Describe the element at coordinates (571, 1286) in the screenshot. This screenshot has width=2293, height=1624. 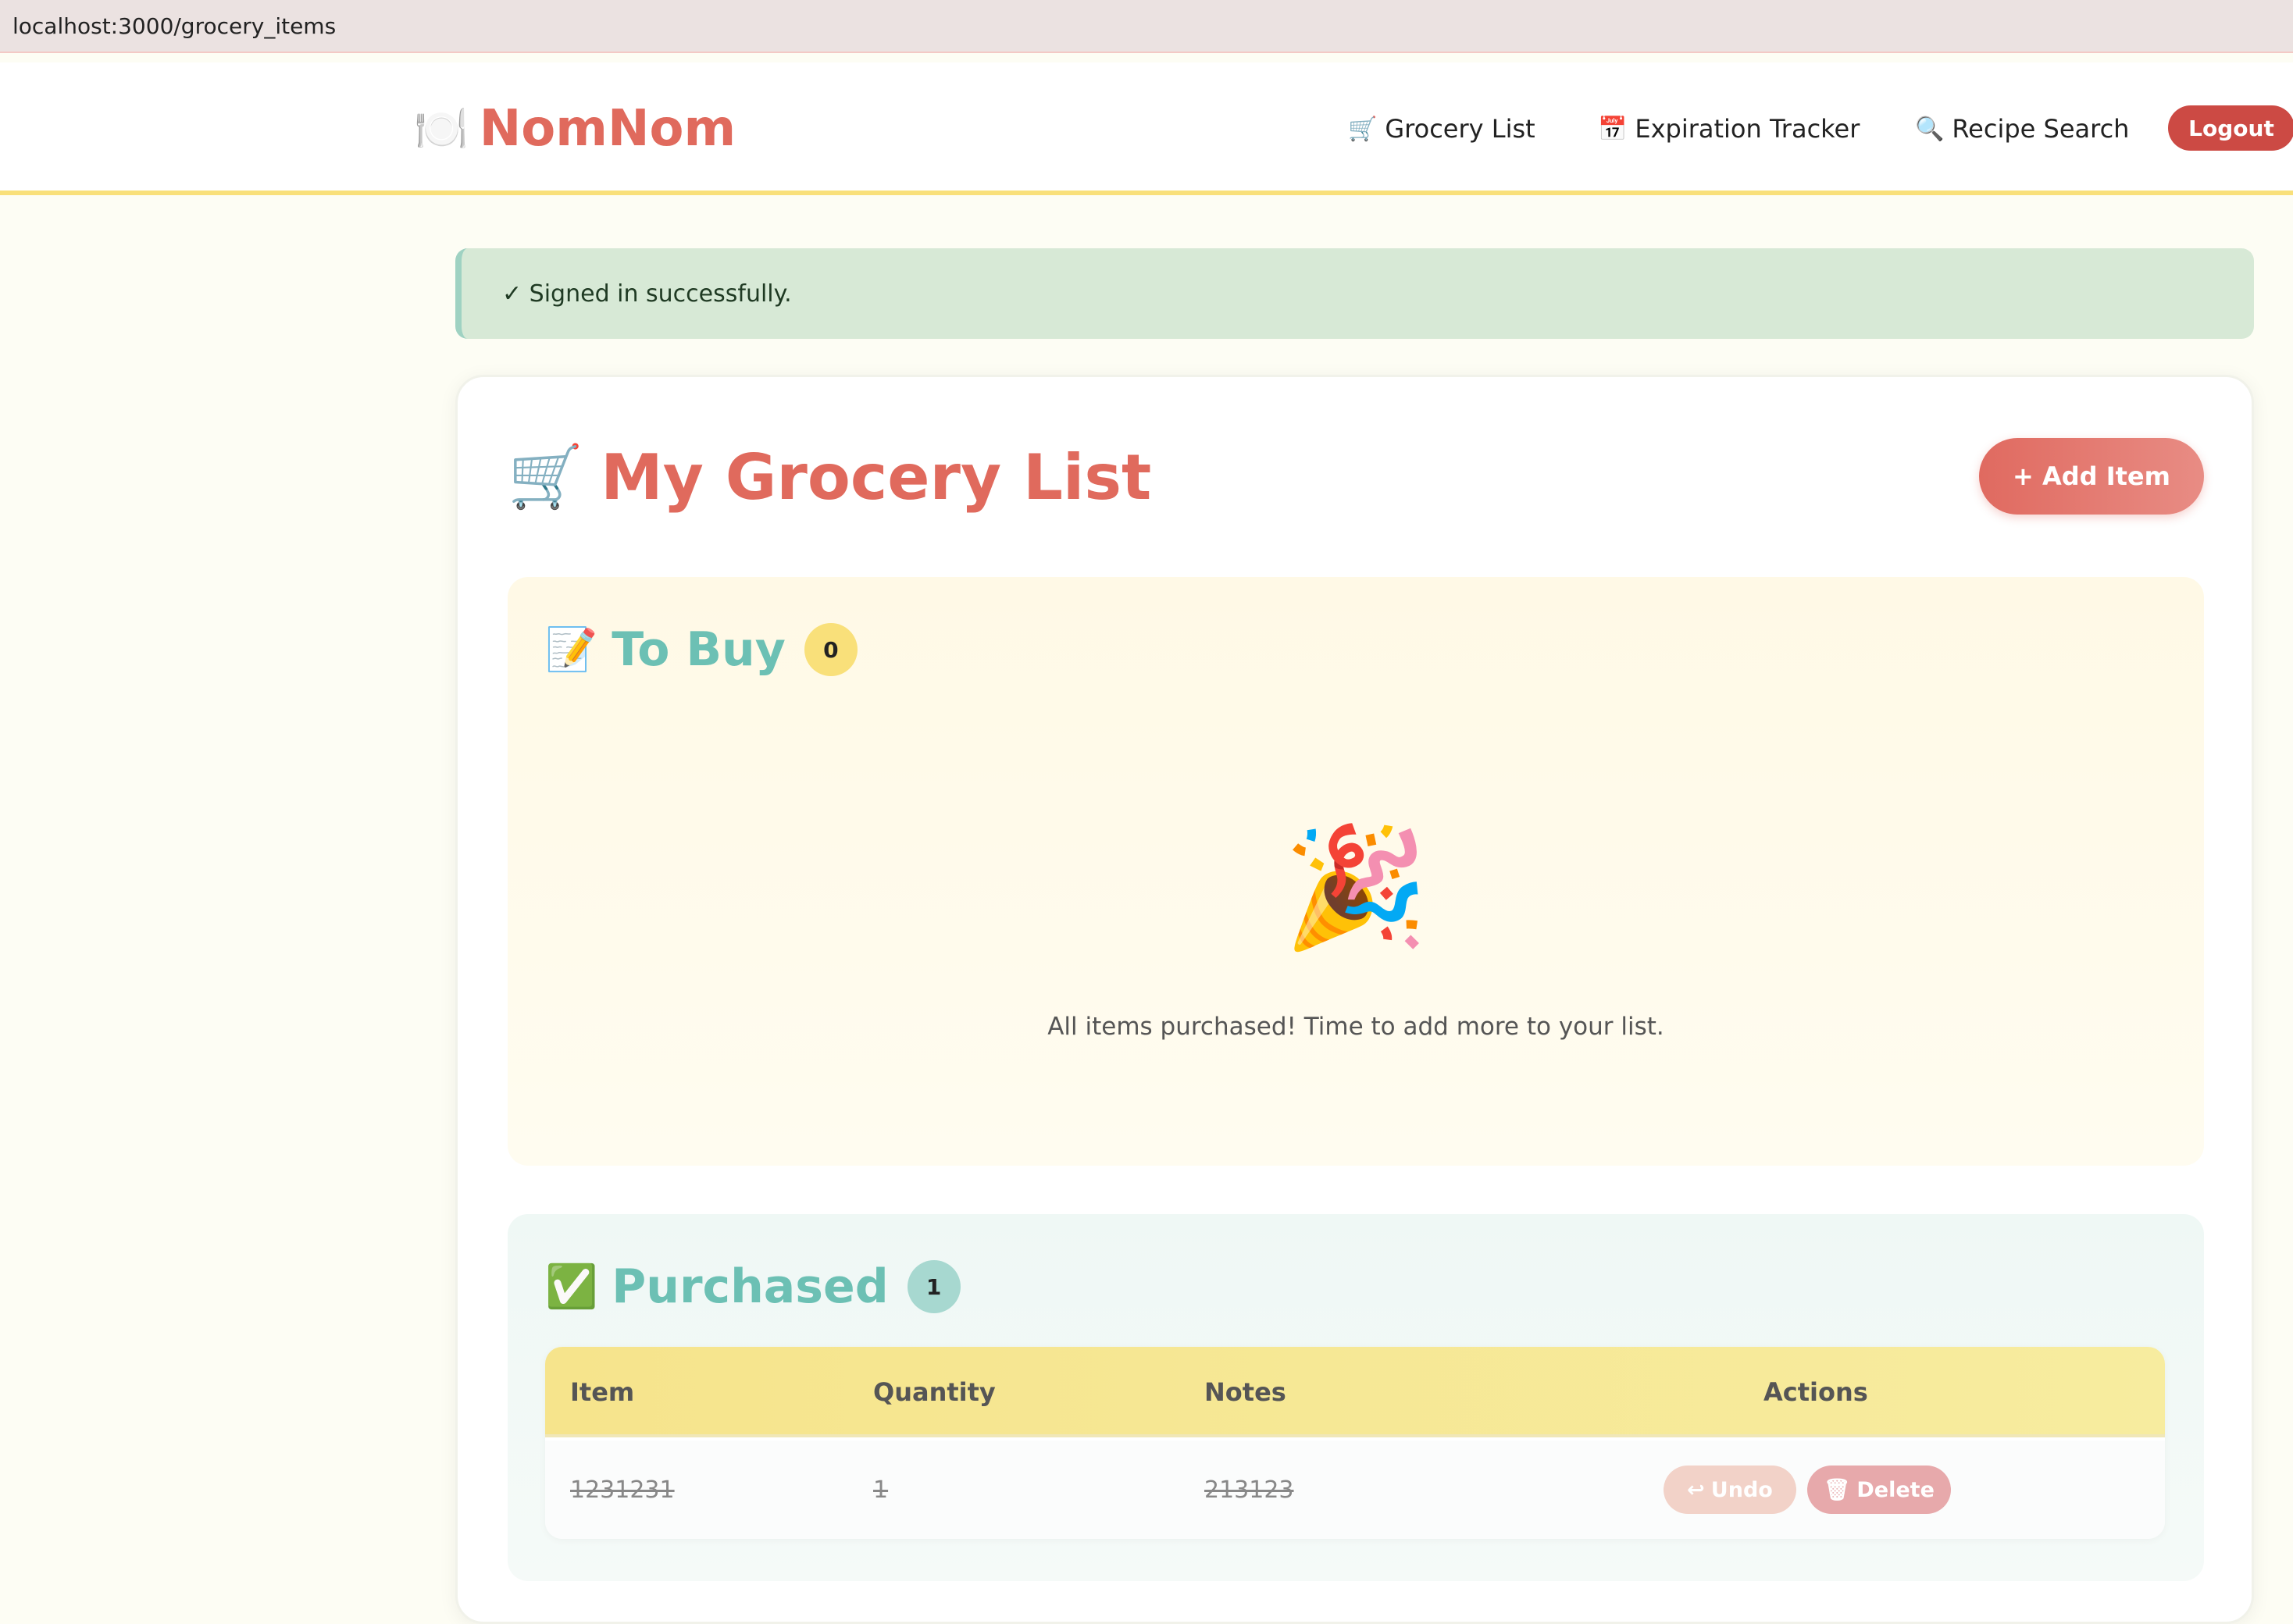
I see `check-mark-icon: ✅` at that location.